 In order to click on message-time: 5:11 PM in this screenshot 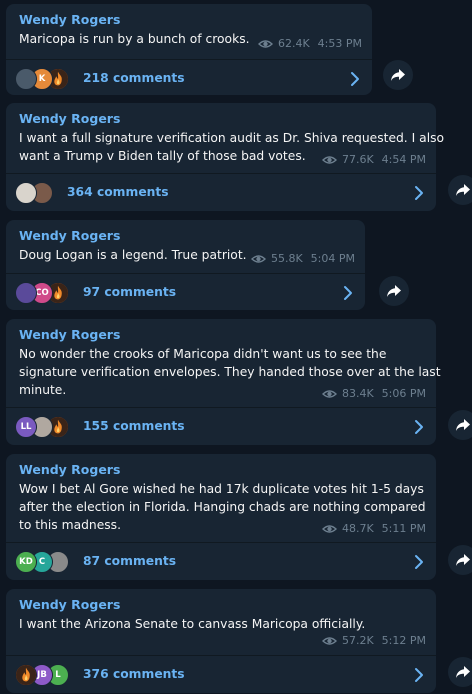, I will do `click(403, 528)`.